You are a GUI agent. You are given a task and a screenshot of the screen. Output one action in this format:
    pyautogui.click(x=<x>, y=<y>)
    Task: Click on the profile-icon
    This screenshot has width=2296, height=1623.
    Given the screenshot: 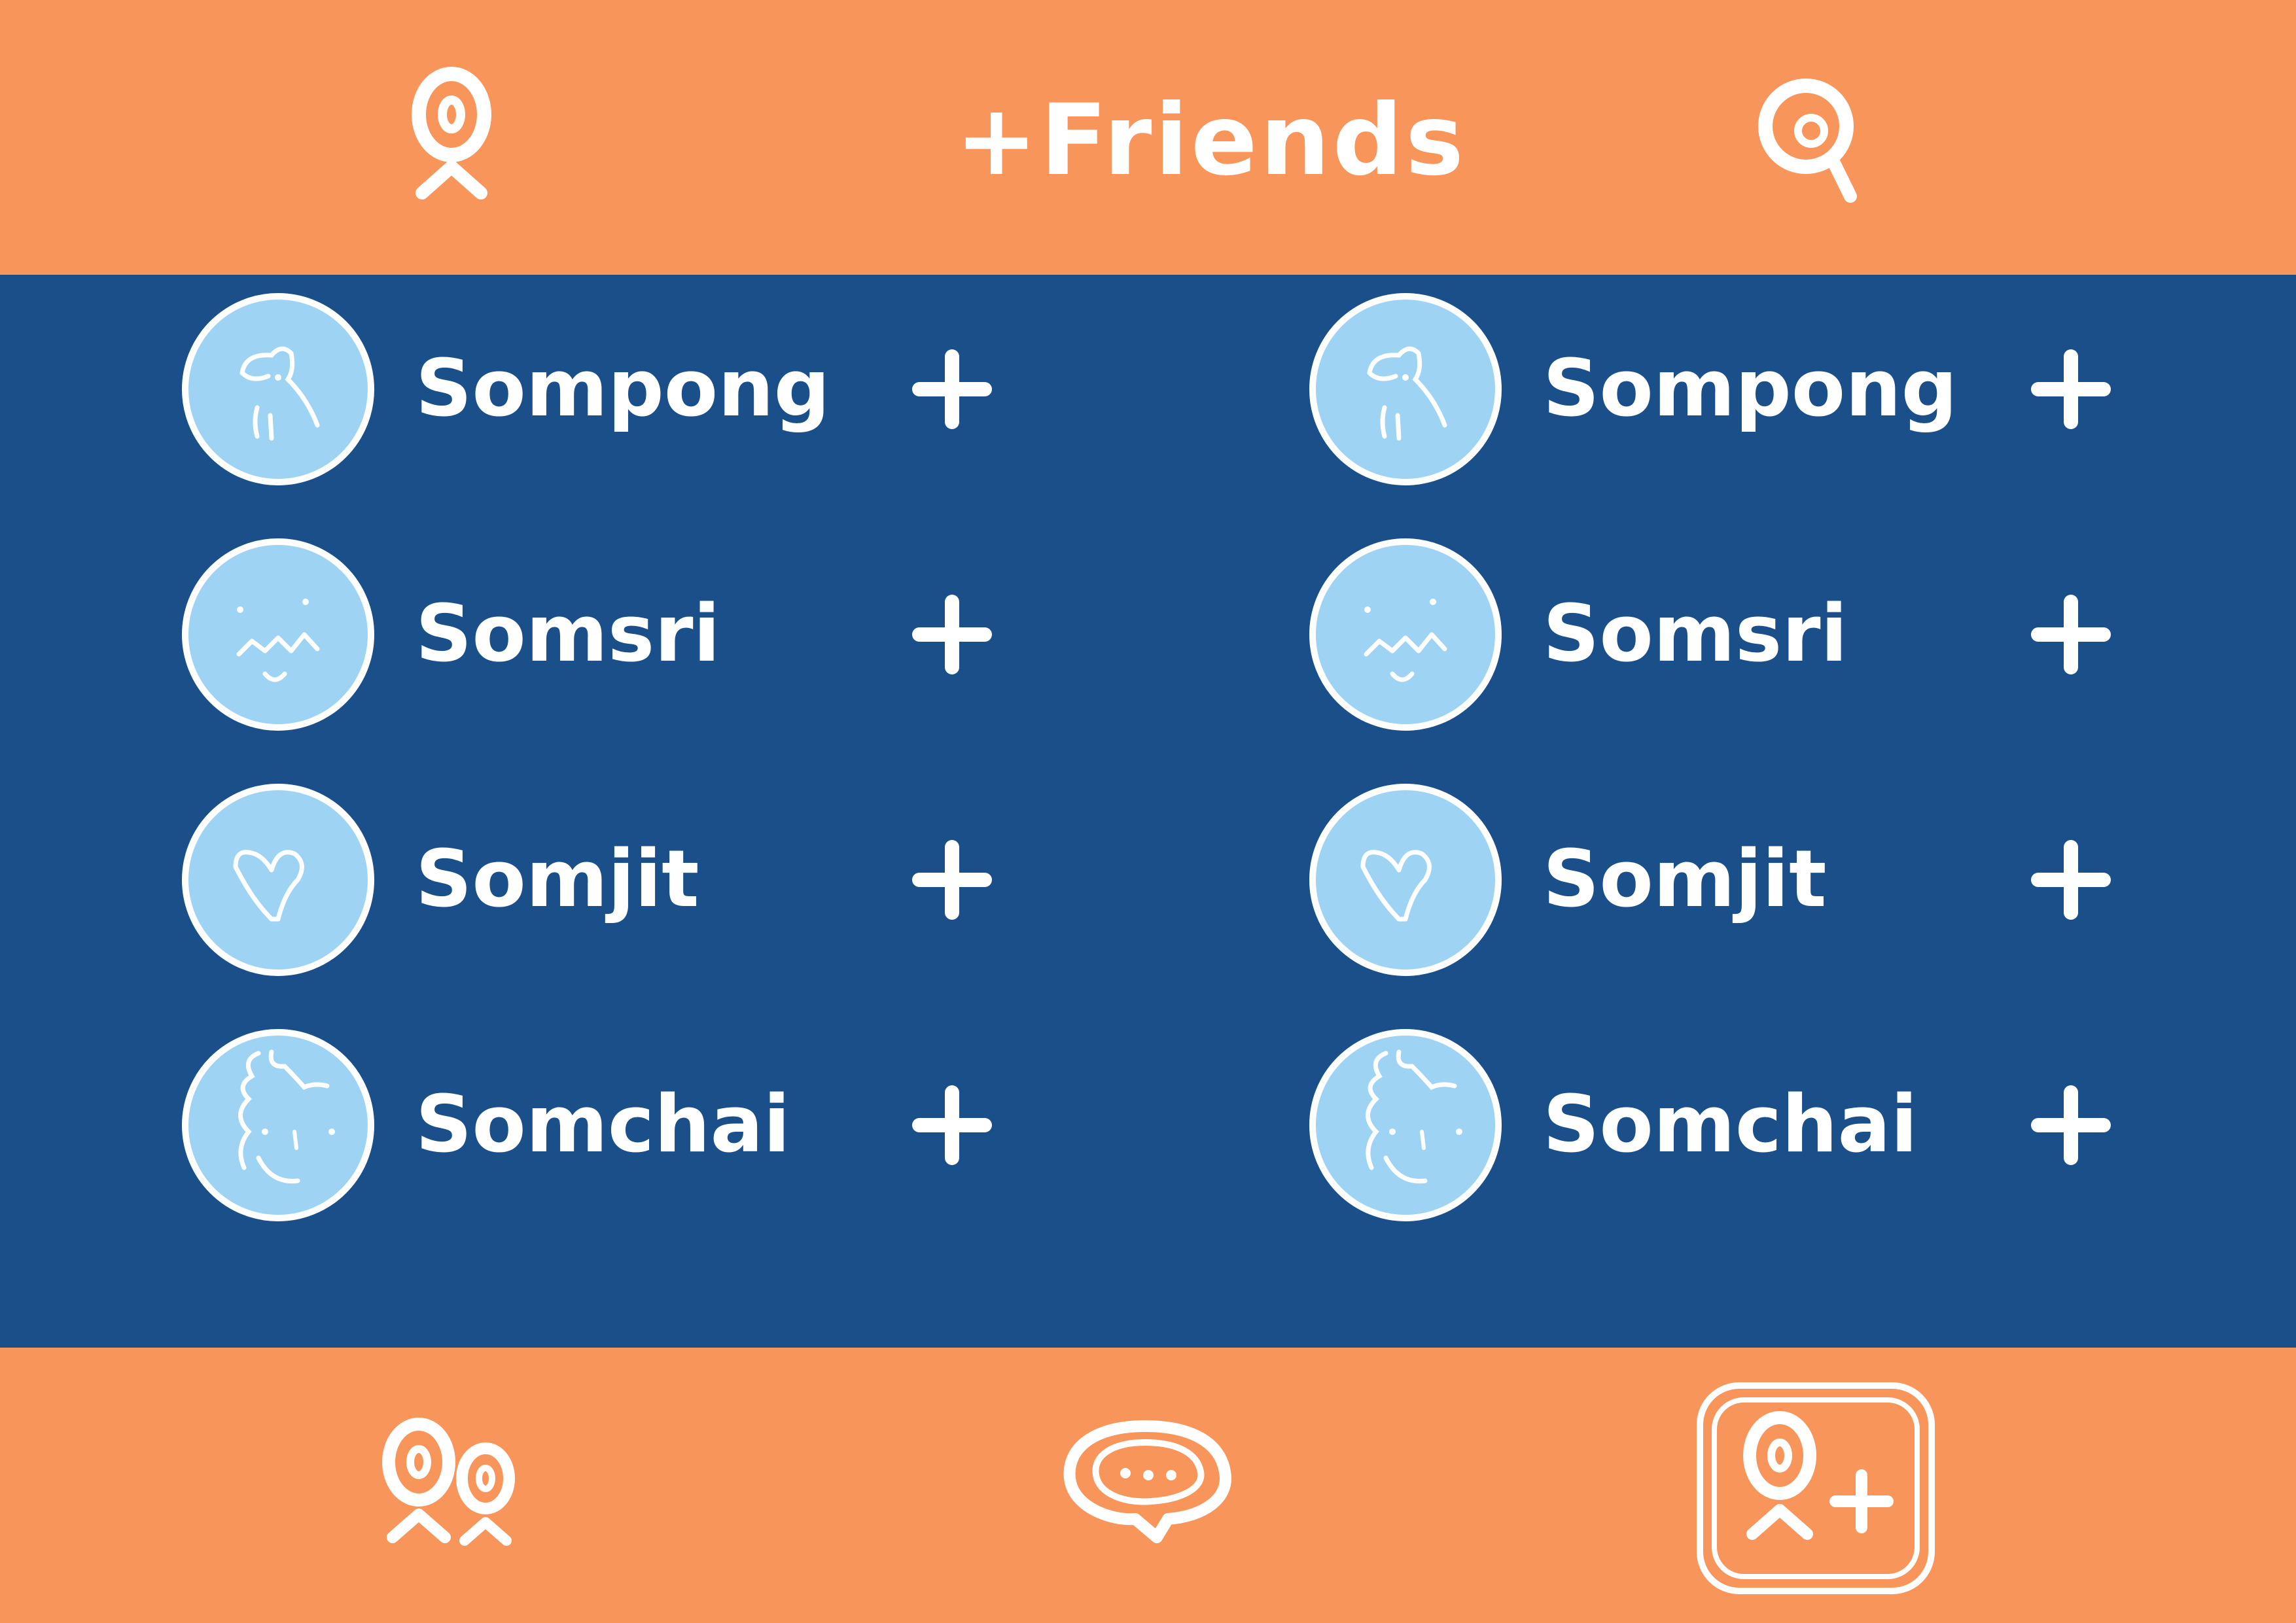 What is the action you would take?
    pyautogui.click(x=451, y=137)
    